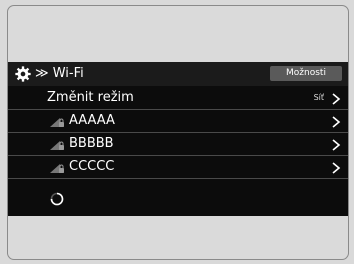  Describe the element at coordinates (178, 98) in the screenshot. I see `change-mode-row: Změnit režim Síť` at that location.